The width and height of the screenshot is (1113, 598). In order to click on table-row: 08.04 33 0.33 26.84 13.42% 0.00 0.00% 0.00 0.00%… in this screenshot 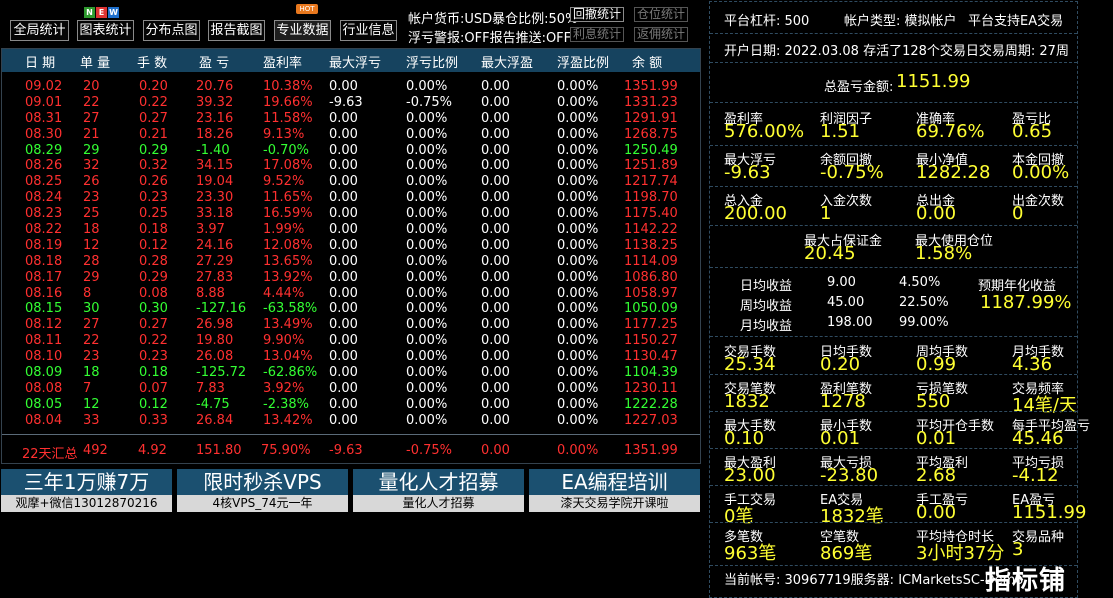, I will do `click(351, 421)`.